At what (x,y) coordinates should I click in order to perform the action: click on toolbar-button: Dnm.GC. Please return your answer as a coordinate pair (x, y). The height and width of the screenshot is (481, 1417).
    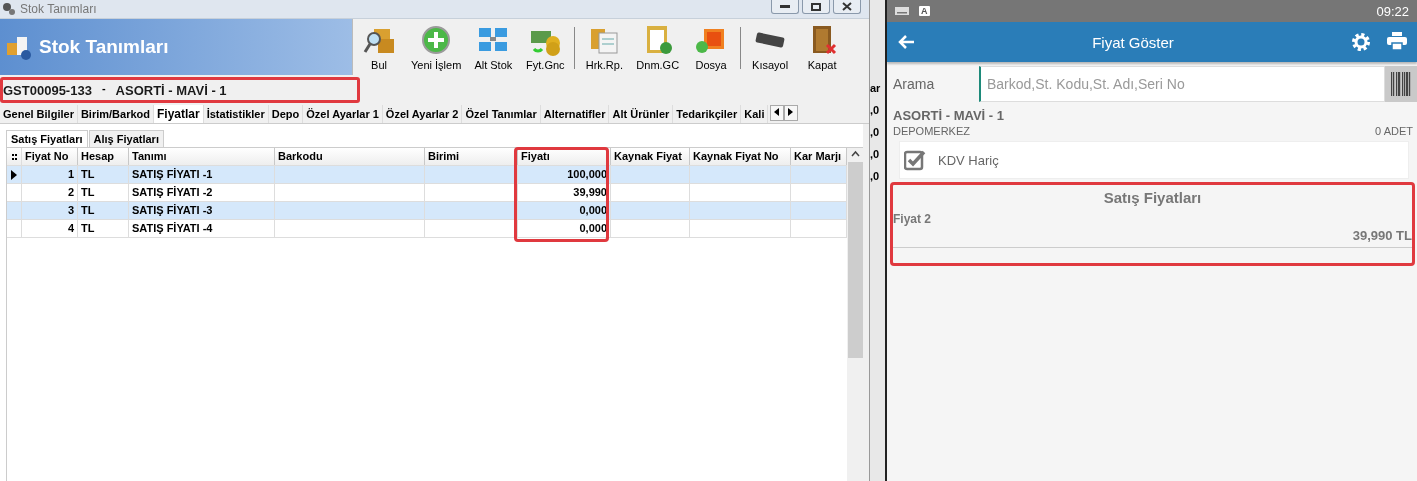
    Looking at the image, I should click on (658, 48).